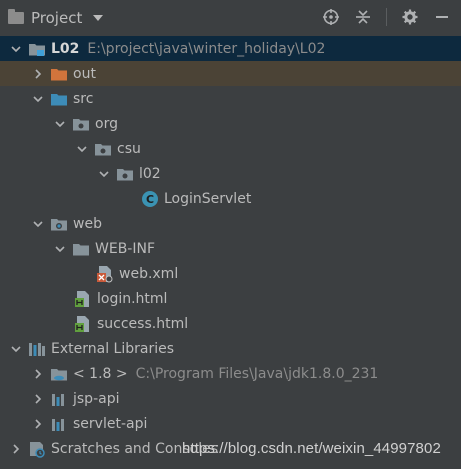 The width and height of the screenshot is (461, 469). What do you see at coordinates (100, 373) in the screenshot?
I see `tree-label: < 1.8 >` at bounding box center [100, 373].